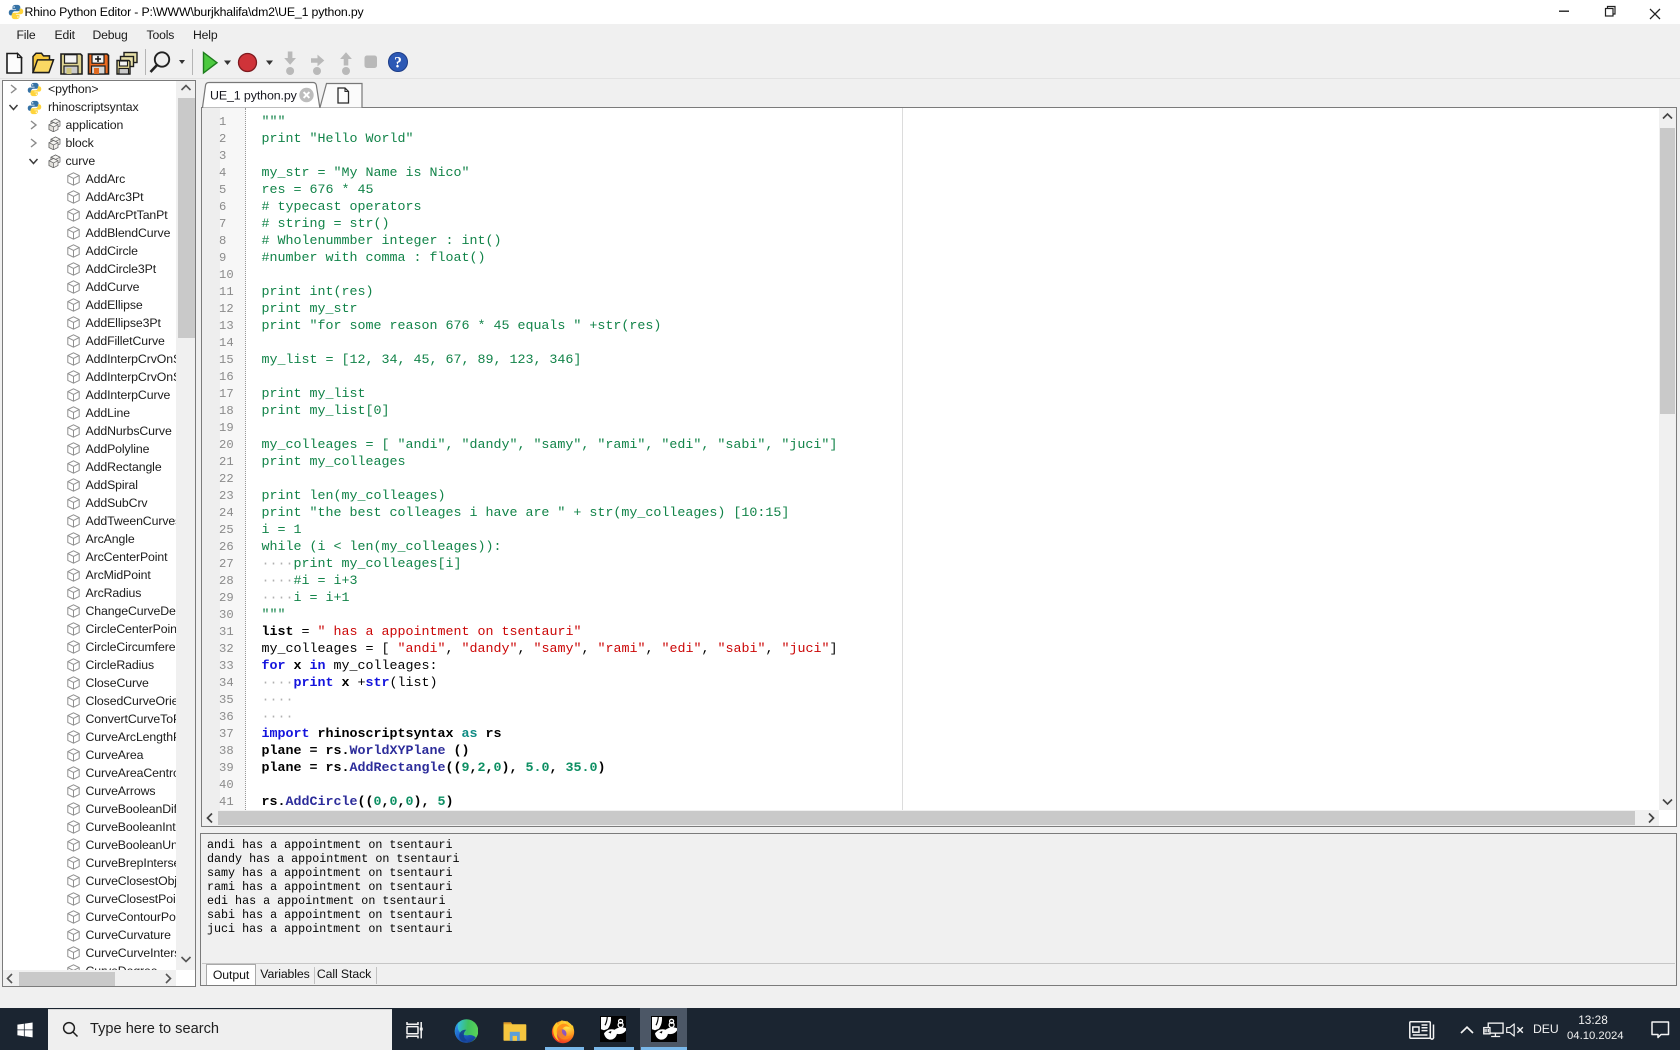 The width and height of the screenshot is (1680, 1050). Describe the element at coordinates (254, 96) in the screenshot. I see `svg-text: UE_1 python.py` at that location.